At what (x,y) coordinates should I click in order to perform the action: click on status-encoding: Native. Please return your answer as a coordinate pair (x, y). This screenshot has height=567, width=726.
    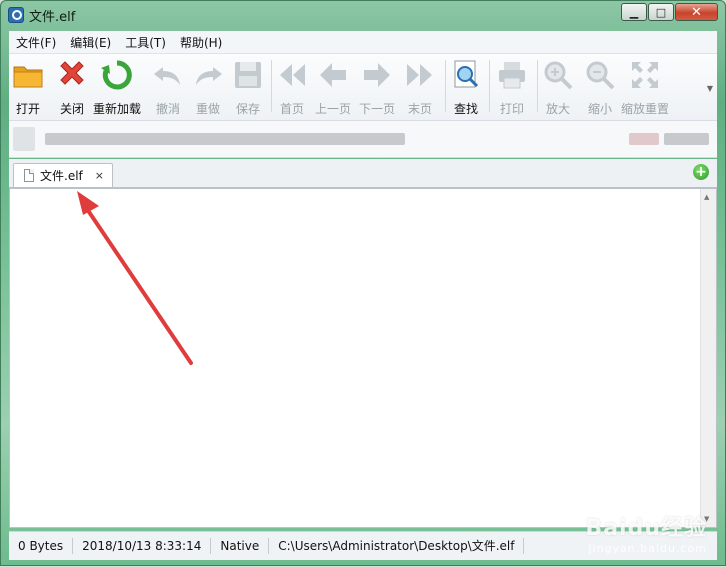
    Looking at the image, I should click on (240, 546).